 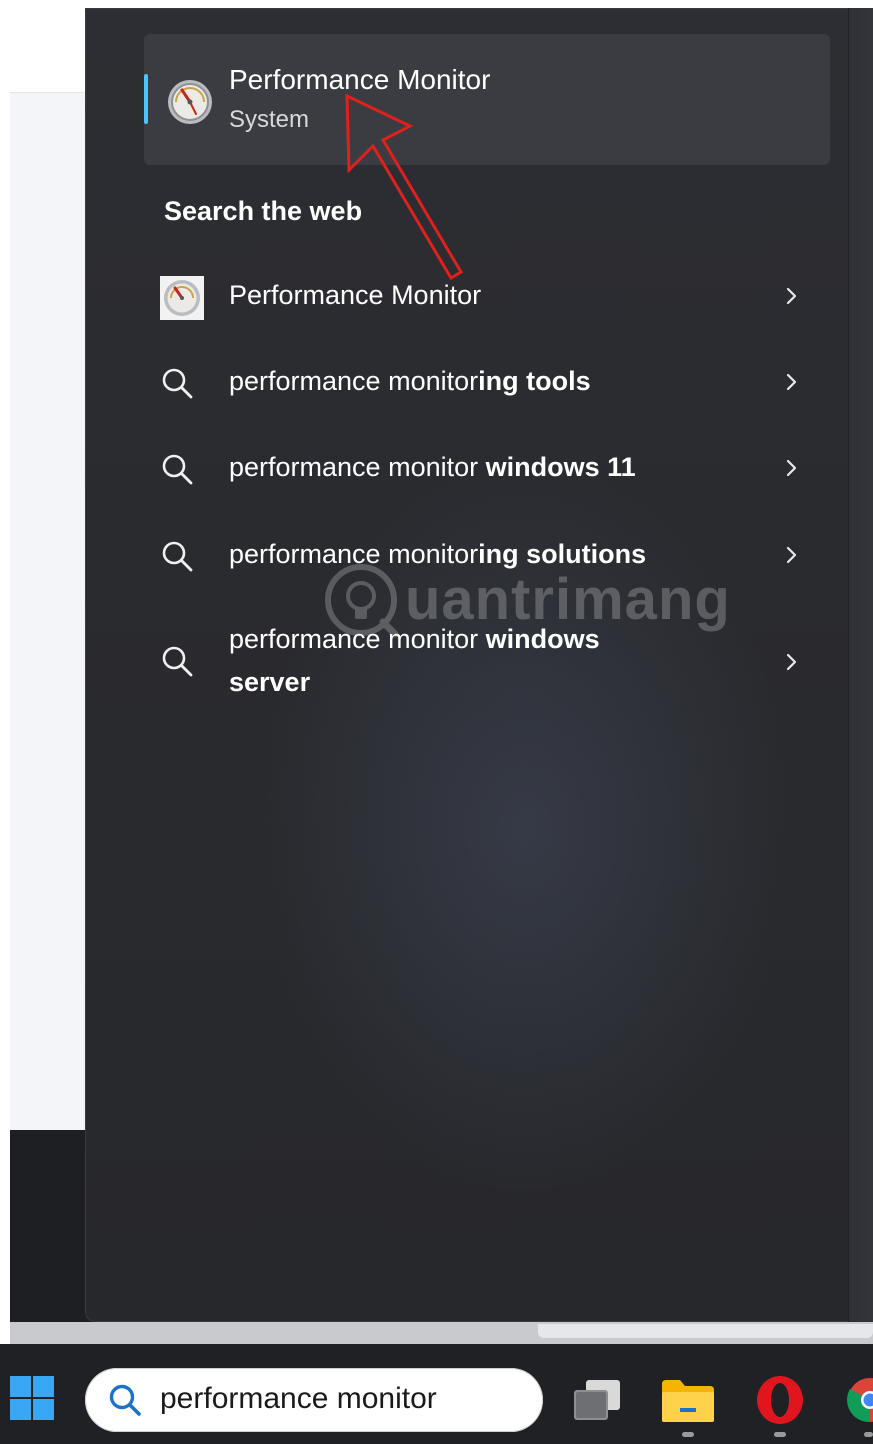 I want to click on web-result-item: performance monitoring solutions, so click(x=480, y=555).